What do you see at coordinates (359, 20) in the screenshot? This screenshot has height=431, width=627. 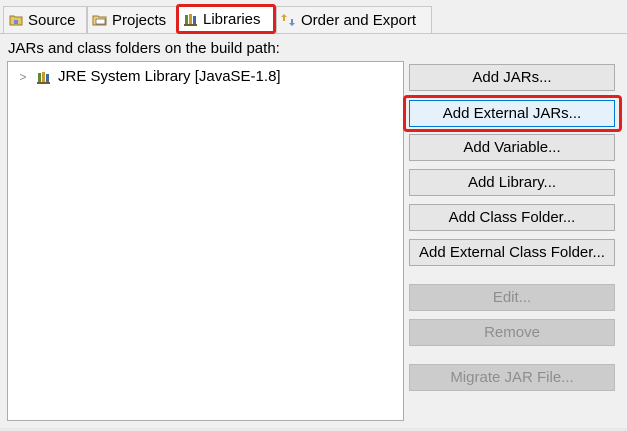 I see `tab-label: Order and Export` at bounding box center [359, 20].